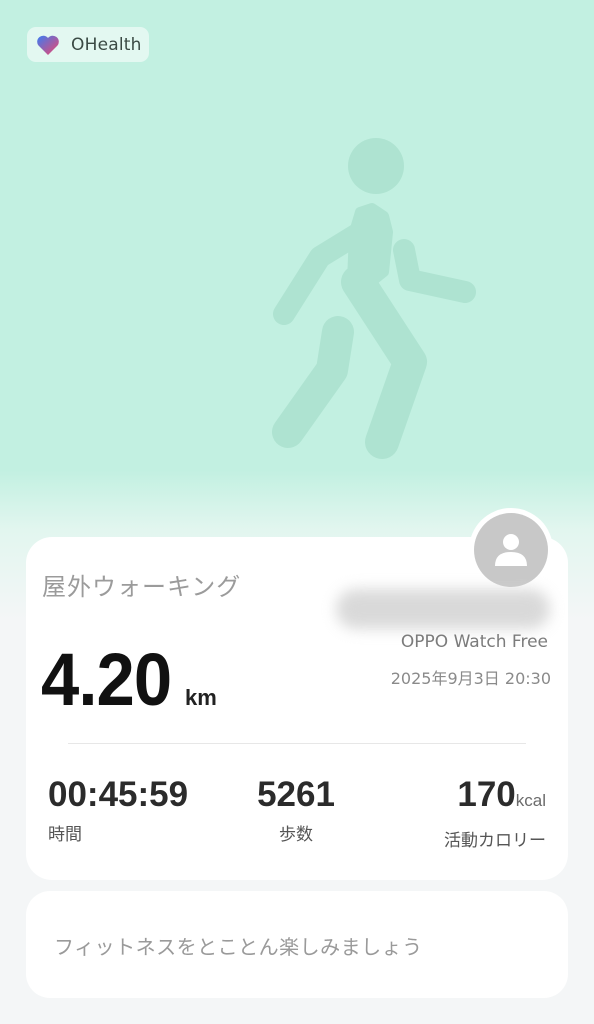 The width and height of the screenshot is (594, 1024). I want to click on stat-calories: 170 kcal 活動カロリー, so click(495, 813).